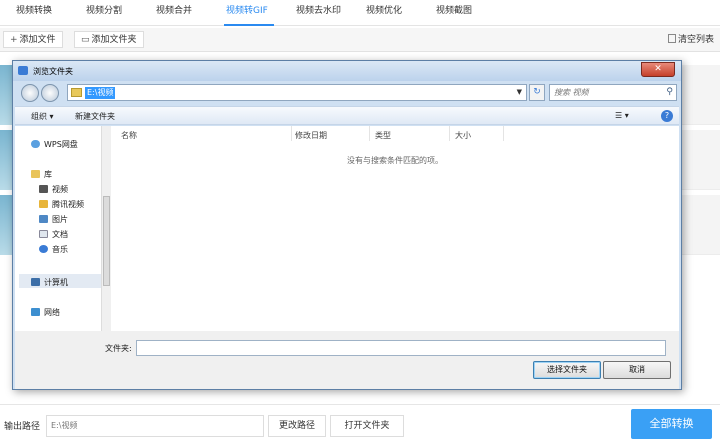 Image resolution: width=720 pixels, height=442 pixels. Describe the element at coordinates (600, 92) in the screenshot. I see `search-input` at that location.